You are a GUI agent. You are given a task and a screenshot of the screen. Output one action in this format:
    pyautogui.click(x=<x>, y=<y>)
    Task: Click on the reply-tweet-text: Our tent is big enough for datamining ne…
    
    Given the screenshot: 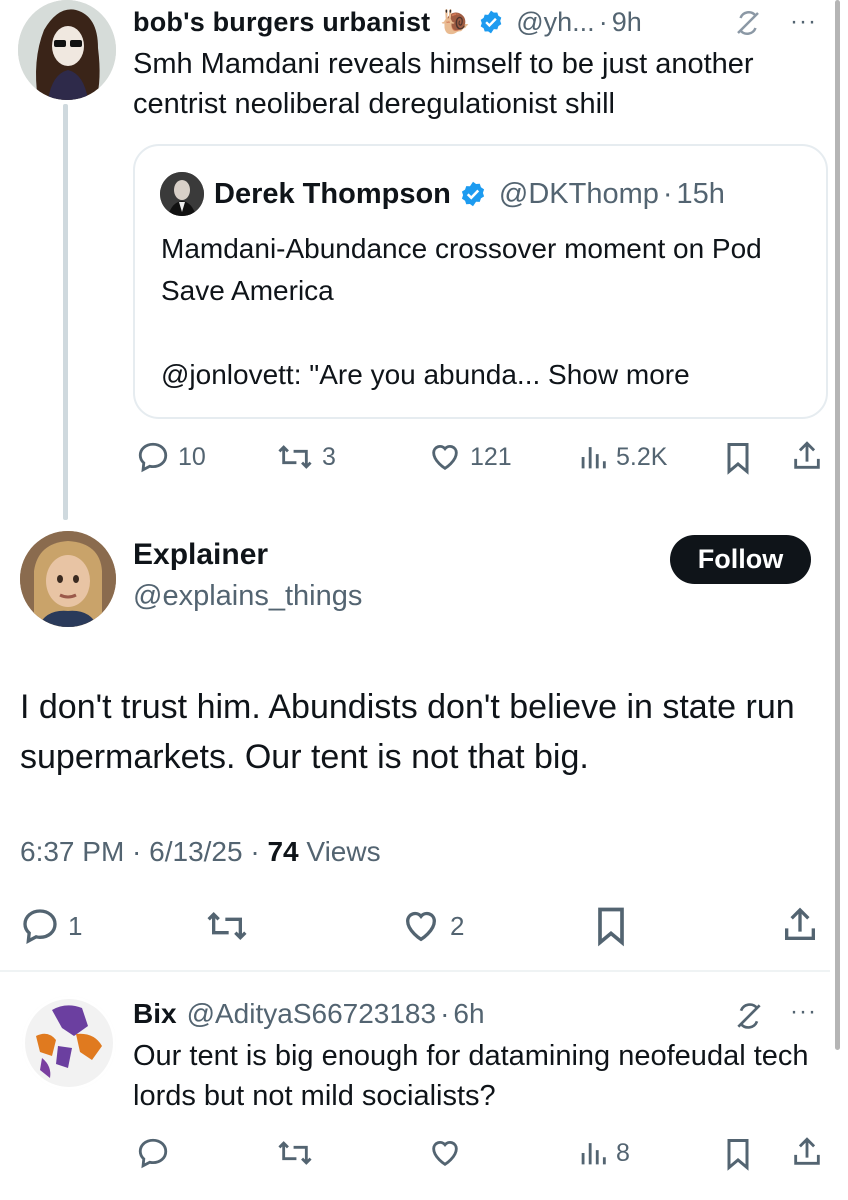 What is the action you would take?
    pyautogui.click(x=471, y=1076)
    